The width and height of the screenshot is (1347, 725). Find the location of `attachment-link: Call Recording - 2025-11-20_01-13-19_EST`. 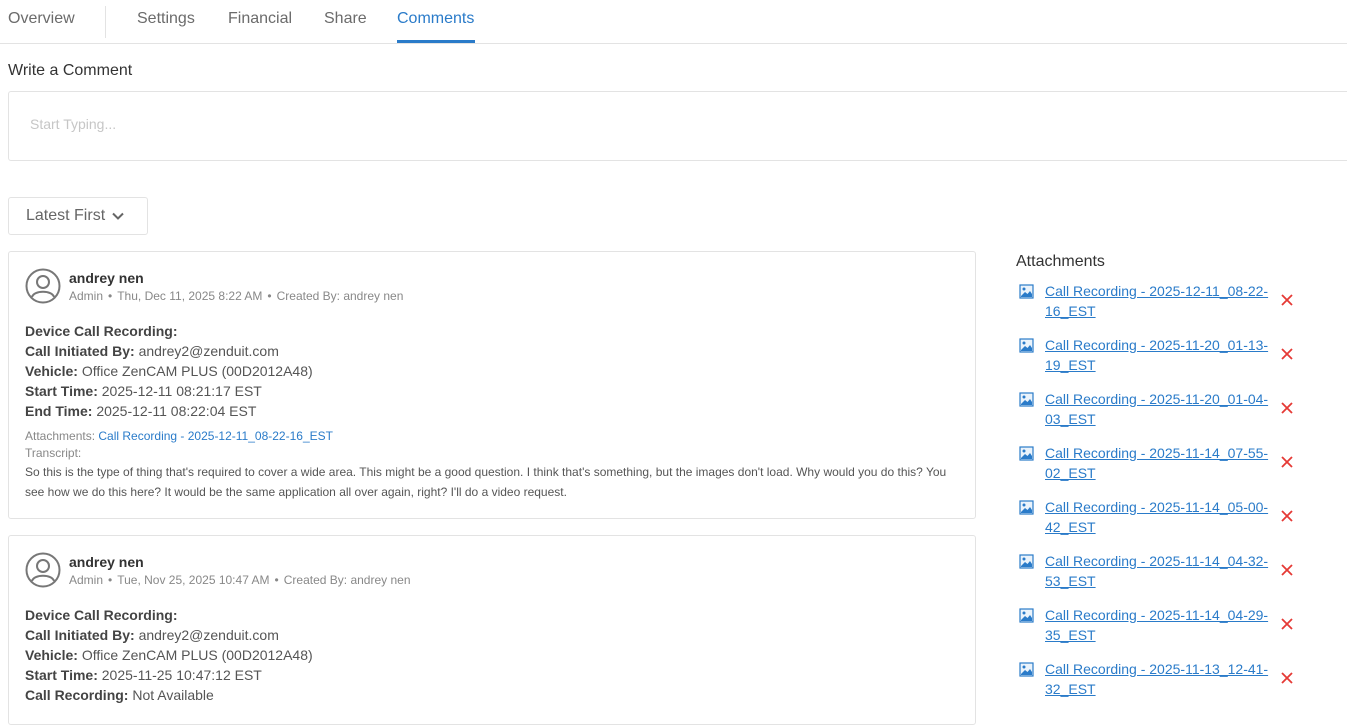

attachment-link: Call Recording - 2025-11-20_01-13-19_EST is located at coordinates (1157, 355).